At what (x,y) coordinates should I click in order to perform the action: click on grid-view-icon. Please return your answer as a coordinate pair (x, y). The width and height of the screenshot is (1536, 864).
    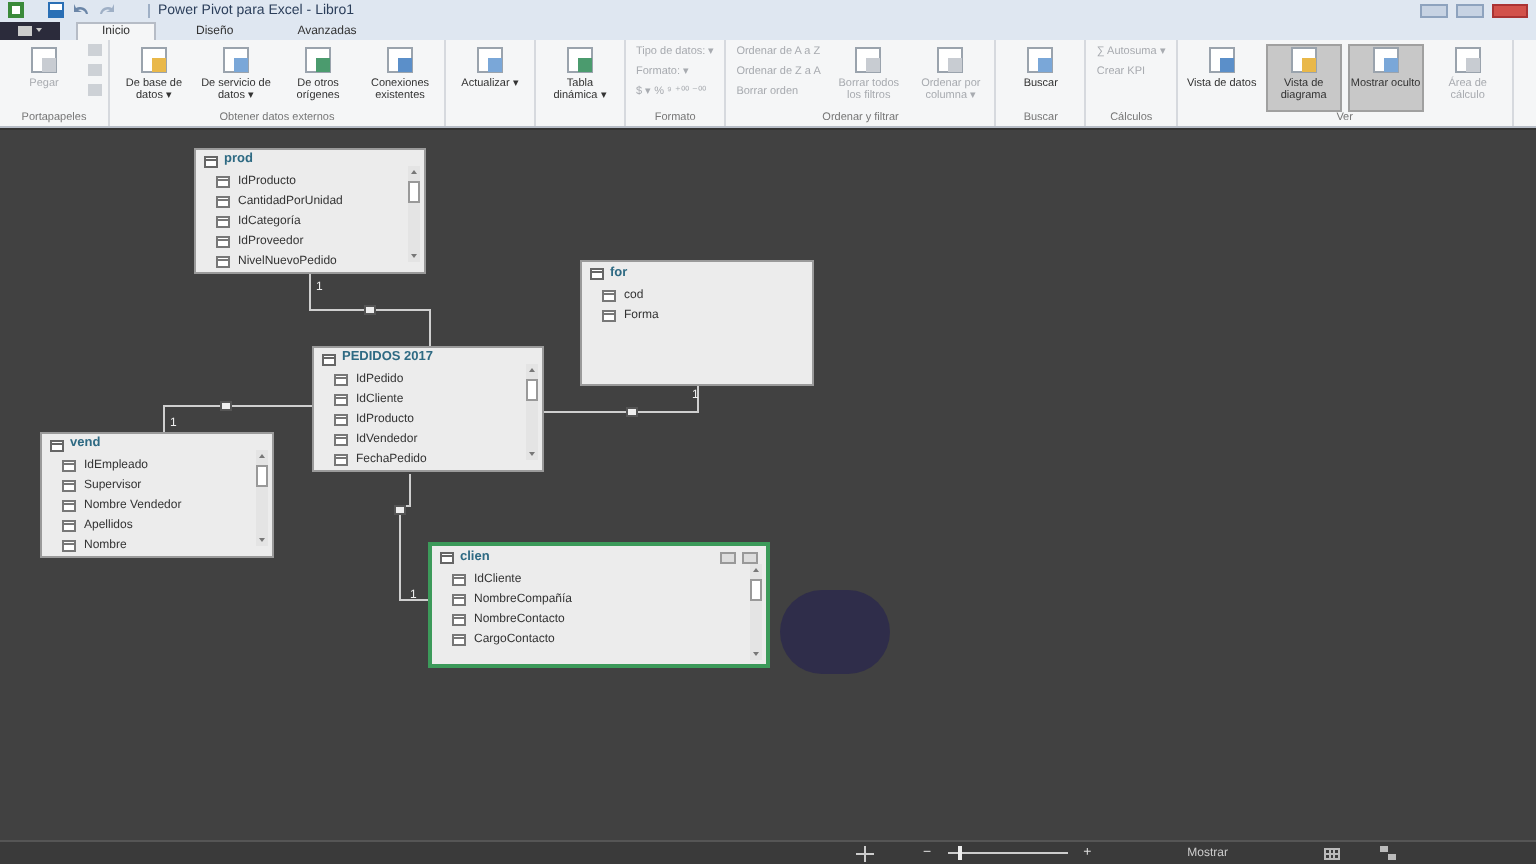
    Looking at the image, I should click on (1332, 853).